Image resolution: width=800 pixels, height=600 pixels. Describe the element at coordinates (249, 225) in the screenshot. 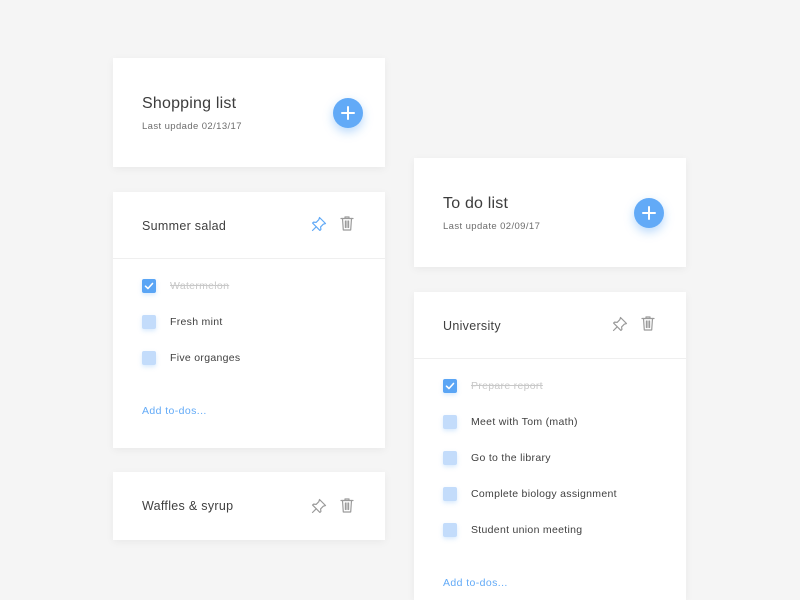

I see `section-header: Summer salad` at that location.